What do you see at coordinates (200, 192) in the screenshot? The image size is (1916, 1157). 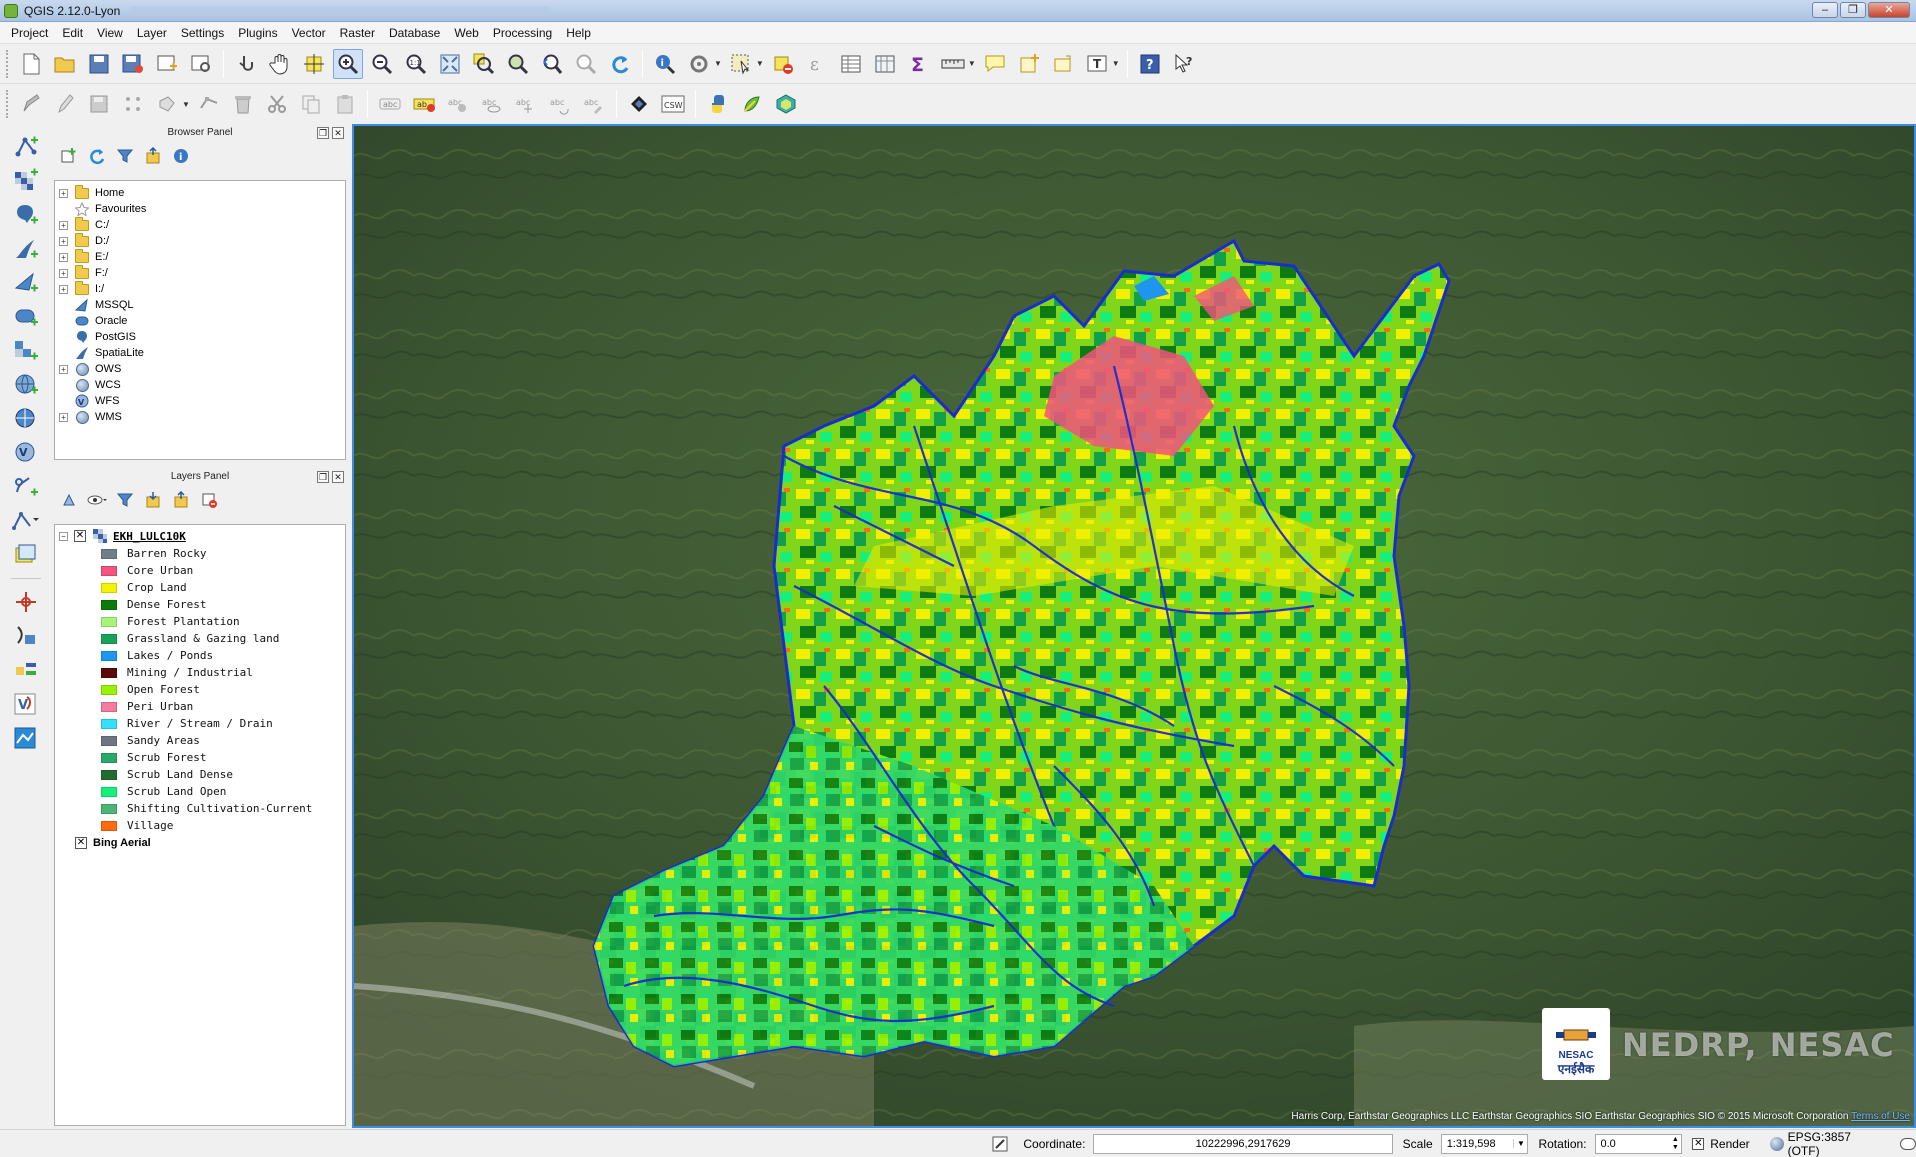 I see `browser-item-home: + Home` at bounding box center [200, 192].